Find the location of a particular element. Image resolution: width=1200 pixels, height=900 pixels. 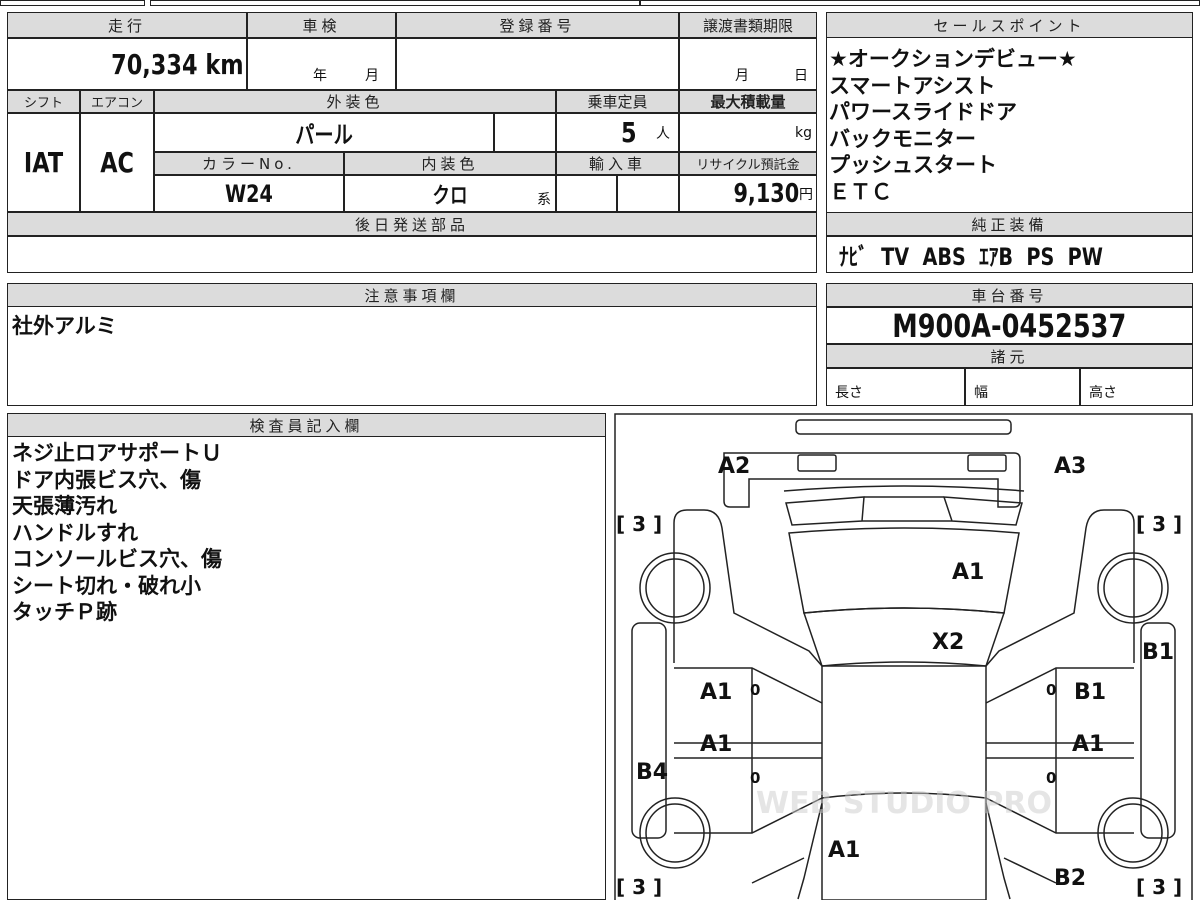

windshield is located at coordinates (904, 637).